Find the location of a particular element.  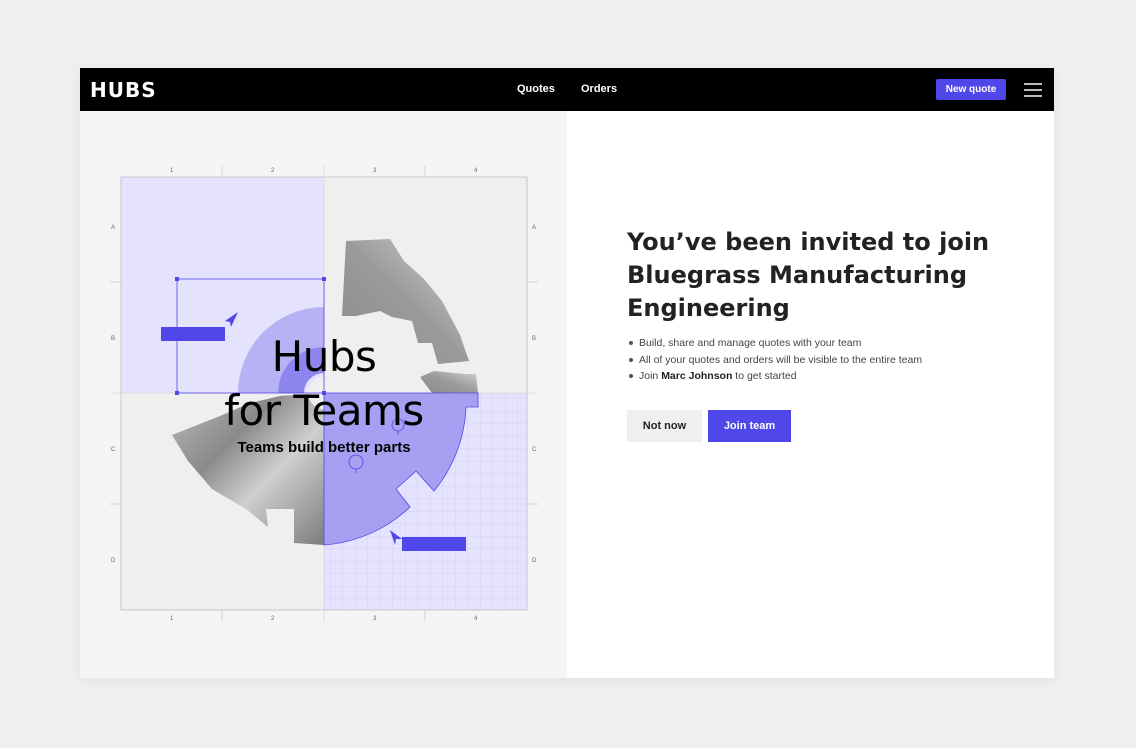

hero-subtitle: Teams build better parts is located at coordinates (324, 447).